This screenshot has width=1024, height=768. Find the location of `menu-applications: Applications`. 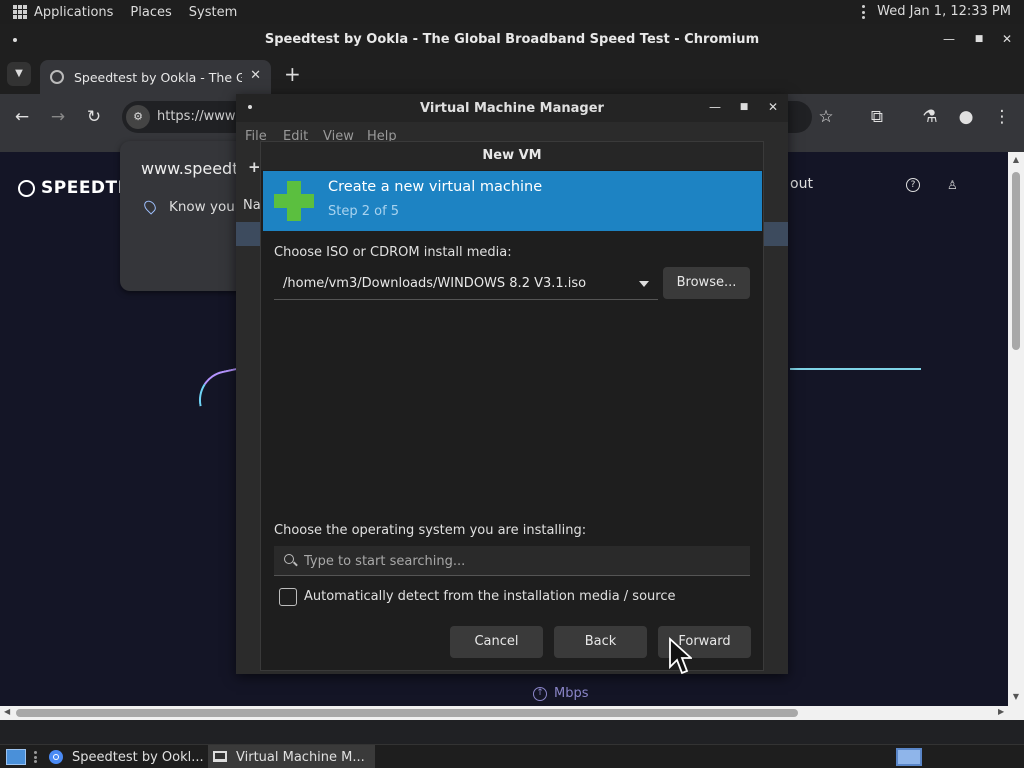

menu-applications: Applications is located at coordinates (73, 12).